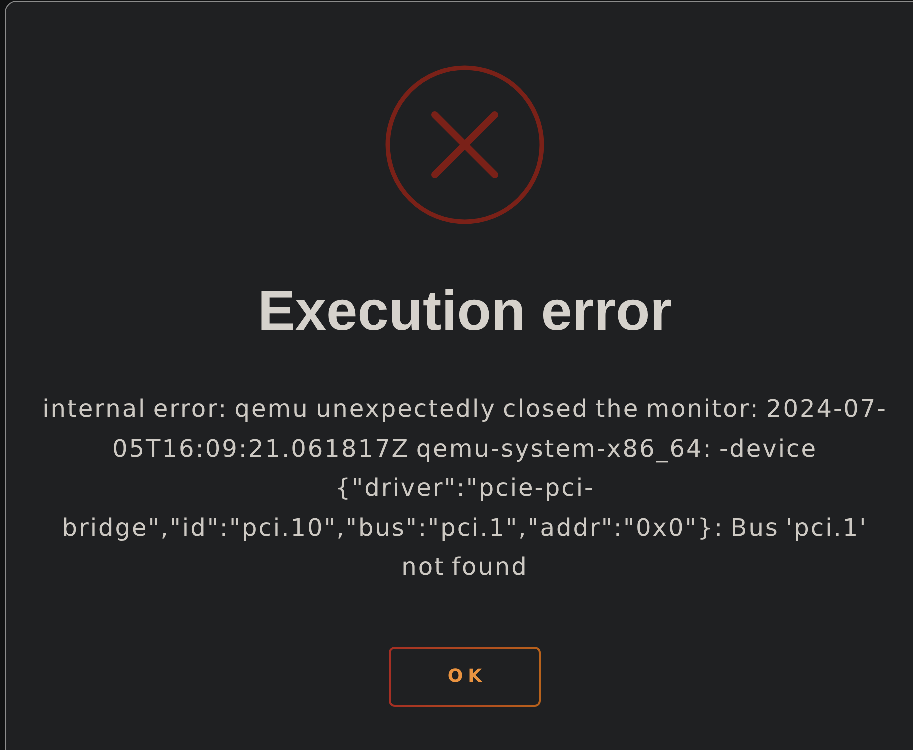  What do you see at coordinates (465, 145) in the screenshot?
I see `error-icon` at bounding box center [465, 145].